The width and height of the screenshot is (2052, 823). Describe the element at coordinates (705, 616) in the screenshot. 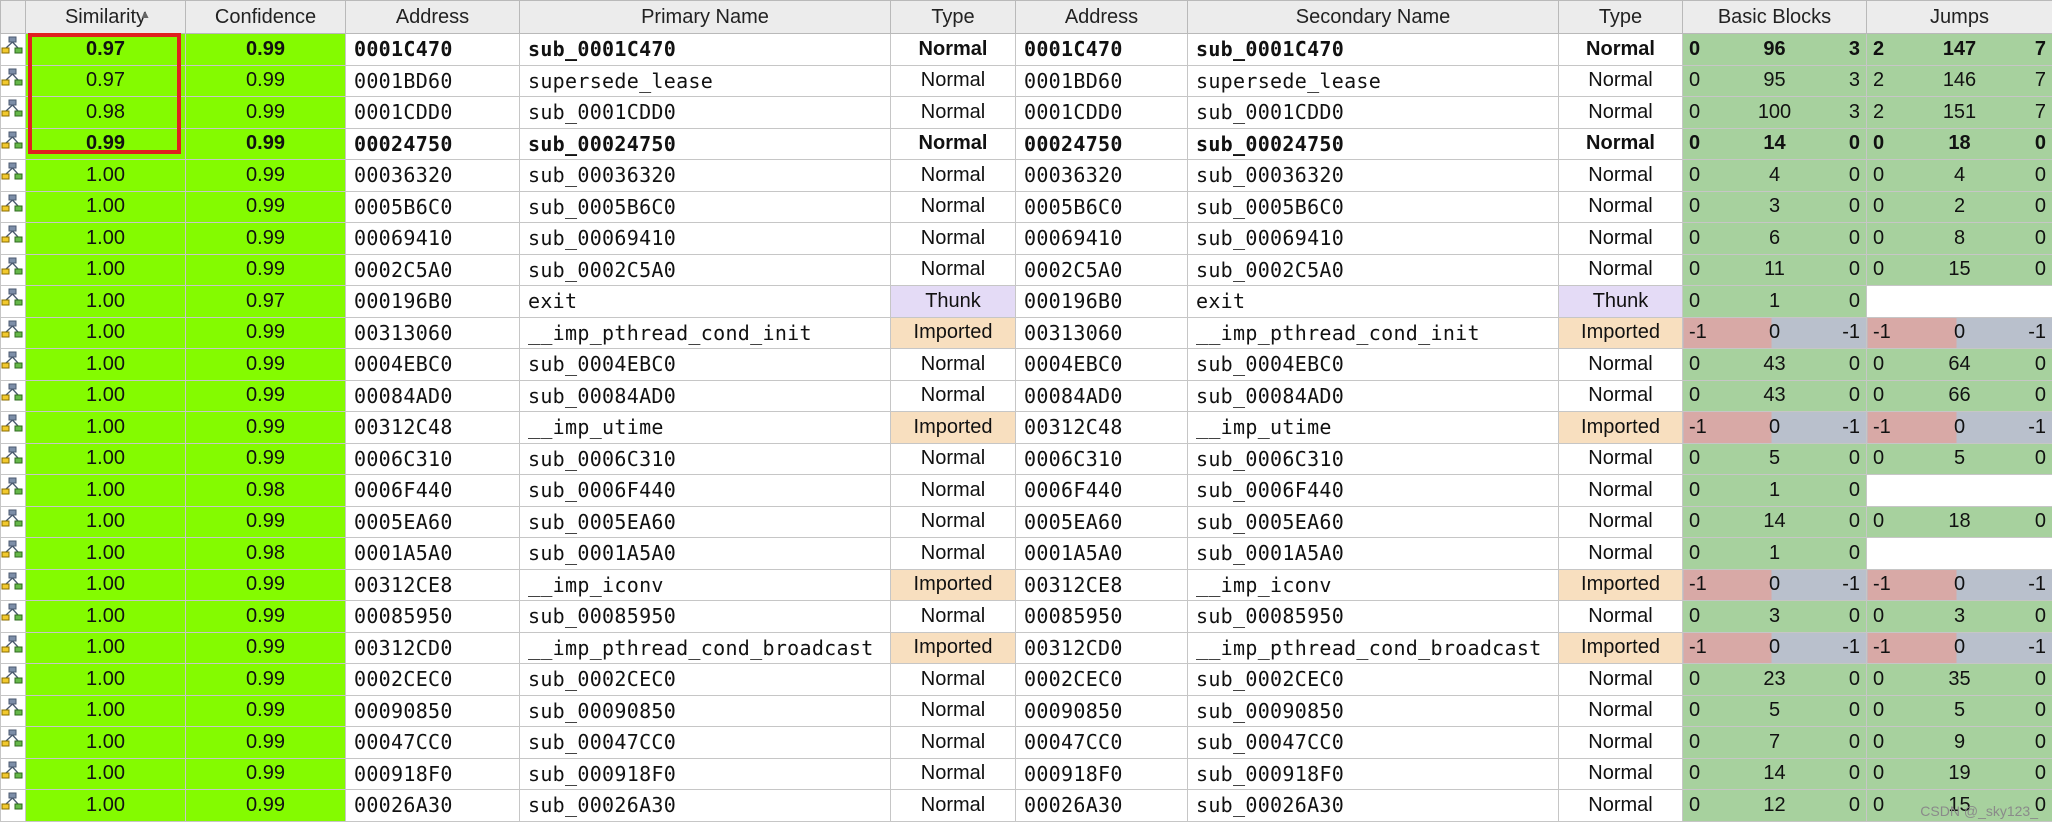

I see `primary-name-cell: sub_00085950` at that location.